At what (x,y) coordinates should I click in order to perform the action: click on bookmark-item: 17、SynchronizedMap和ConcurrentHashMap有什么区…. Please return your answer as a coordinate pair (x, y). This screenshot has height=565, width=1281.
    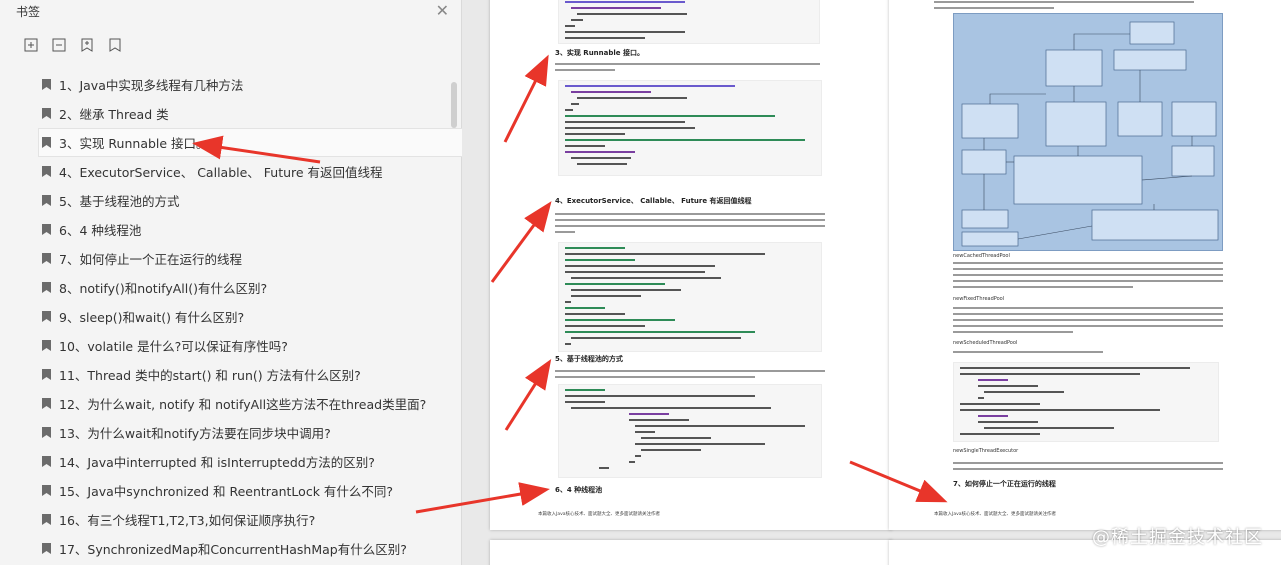
    Looking at the image, I should click on (224, 548).